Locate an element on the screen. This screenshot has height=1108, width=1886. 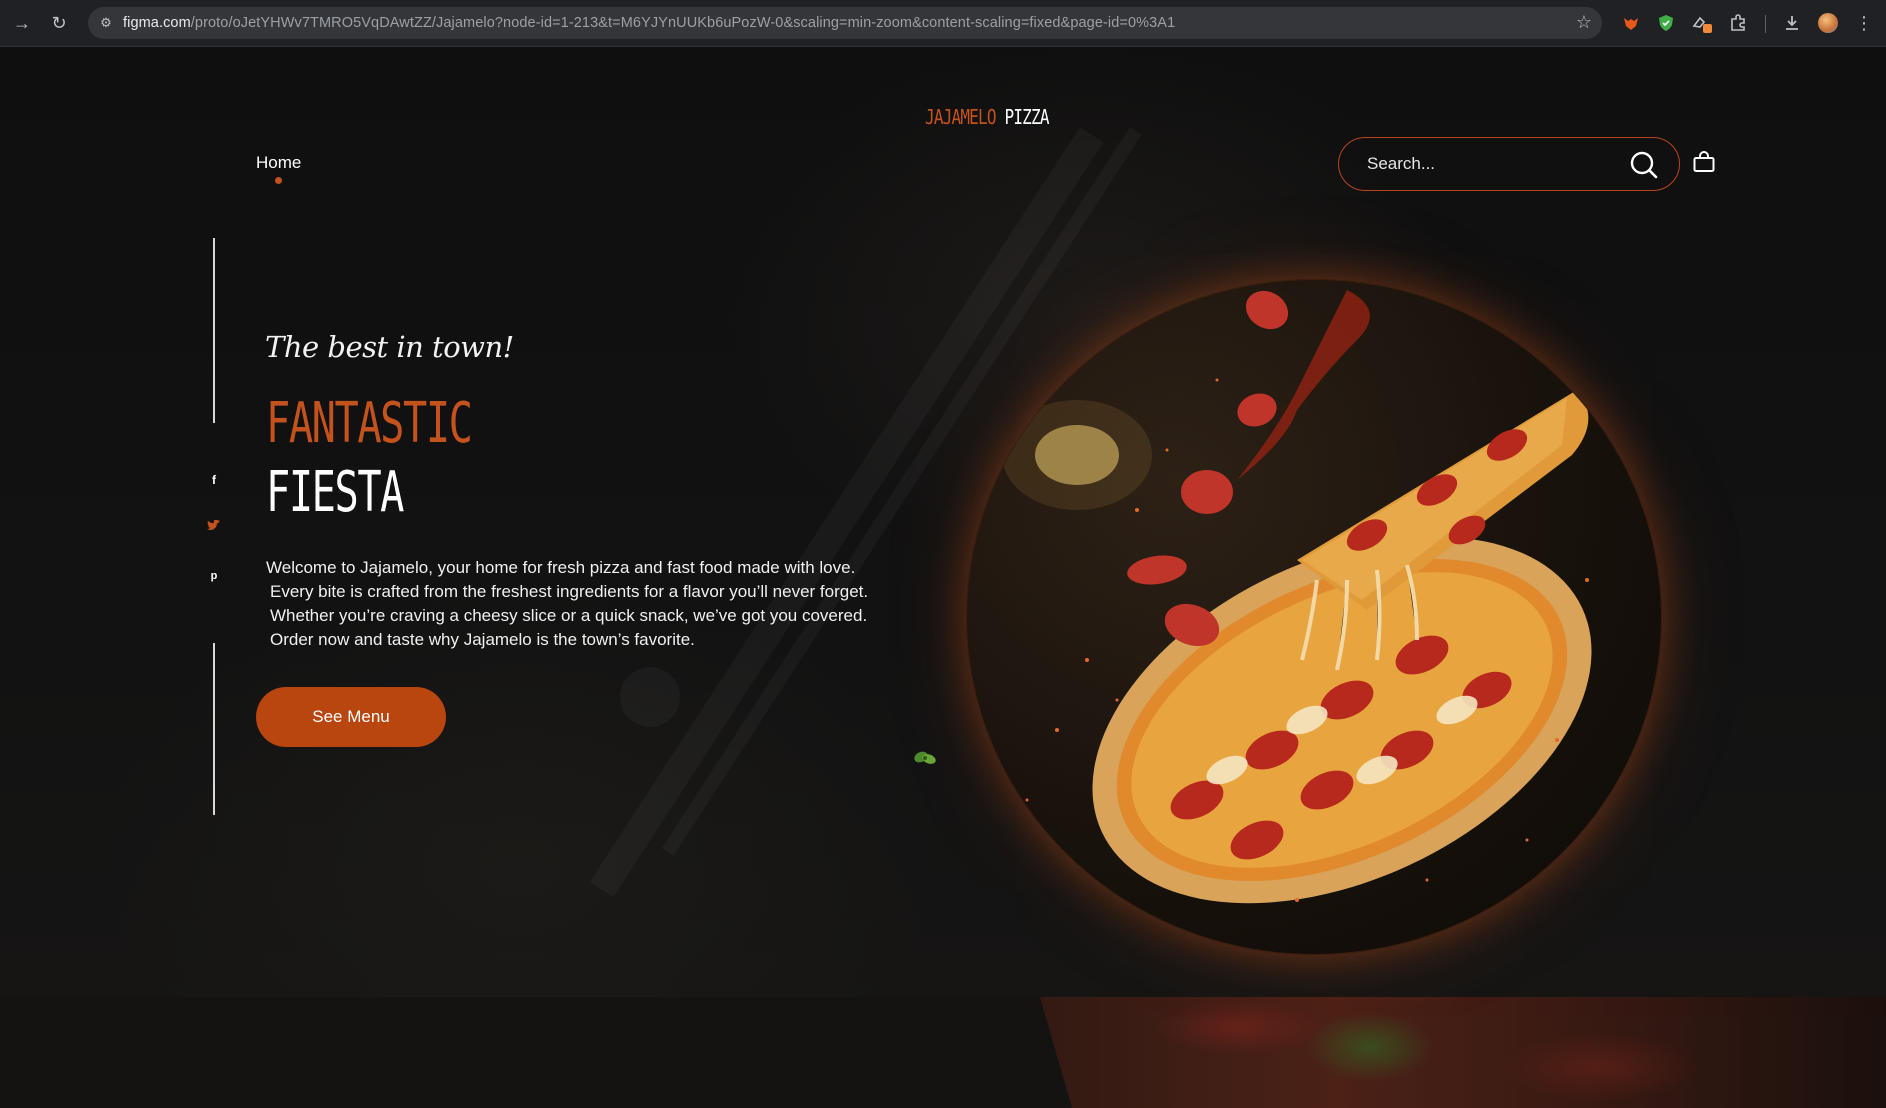
brand-logo: JAJAMELO PIZZA is located at coordinates (987, 117).